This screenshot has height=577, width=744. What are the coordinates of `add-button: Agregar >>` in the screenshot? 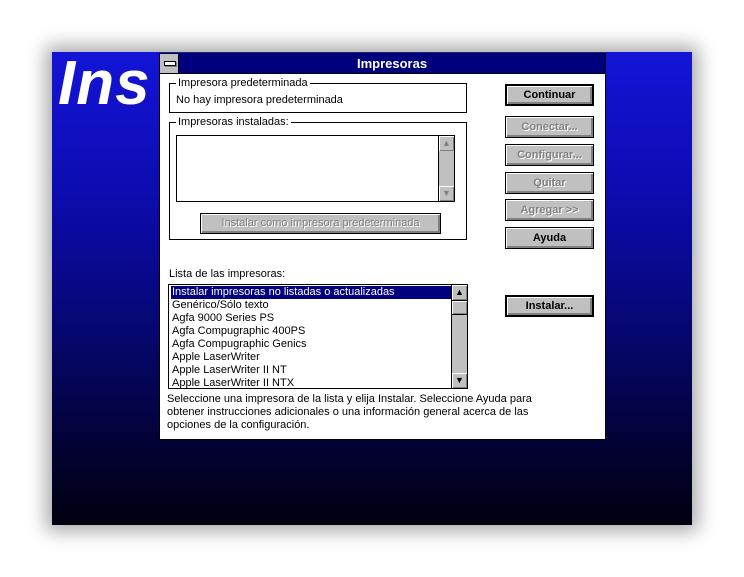 It's located at (549, 210).